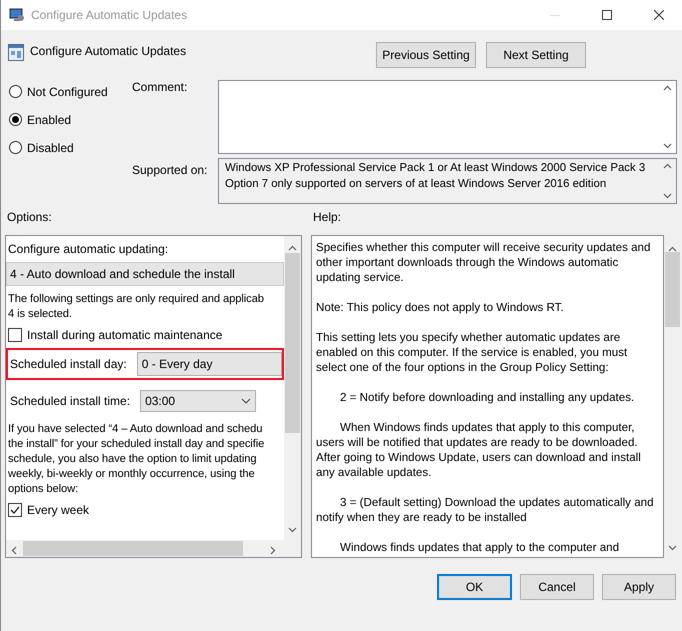 The width and height of the screenshot is (682, 631). What do you see at coordinates (447, 117) in the screenshot?
I see `comment-field` at bounding box center [447, 117].